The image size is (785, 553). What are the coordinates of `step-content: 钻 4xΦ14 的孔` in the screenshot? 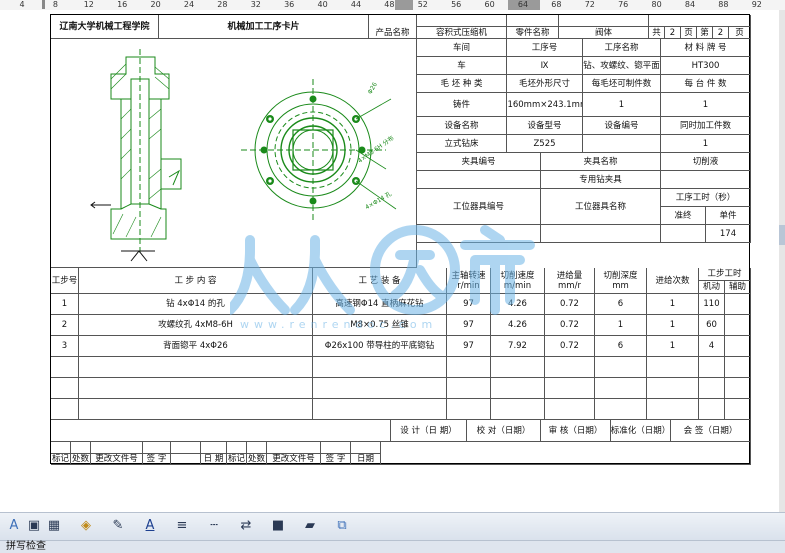 It's located at (196, 304).